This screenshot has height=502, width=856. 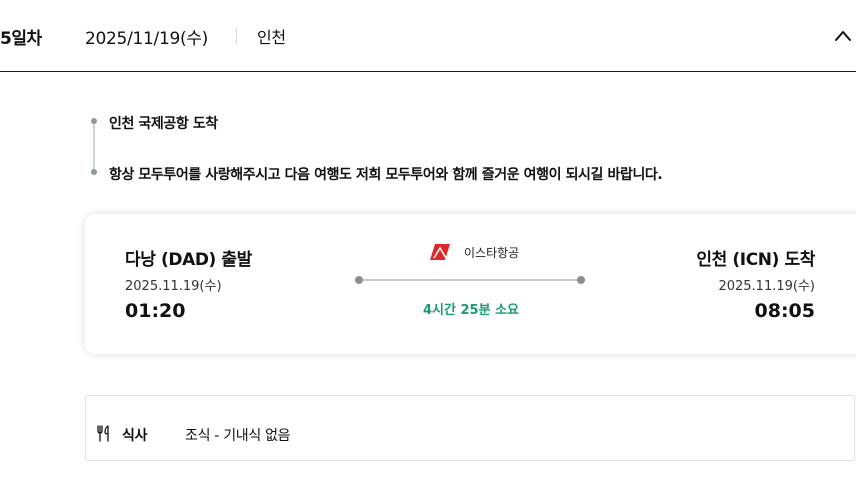 What do you see at coordinates (94, 146) in the screenshot?
I see `timeline-line` at bounding box center [94, 146].